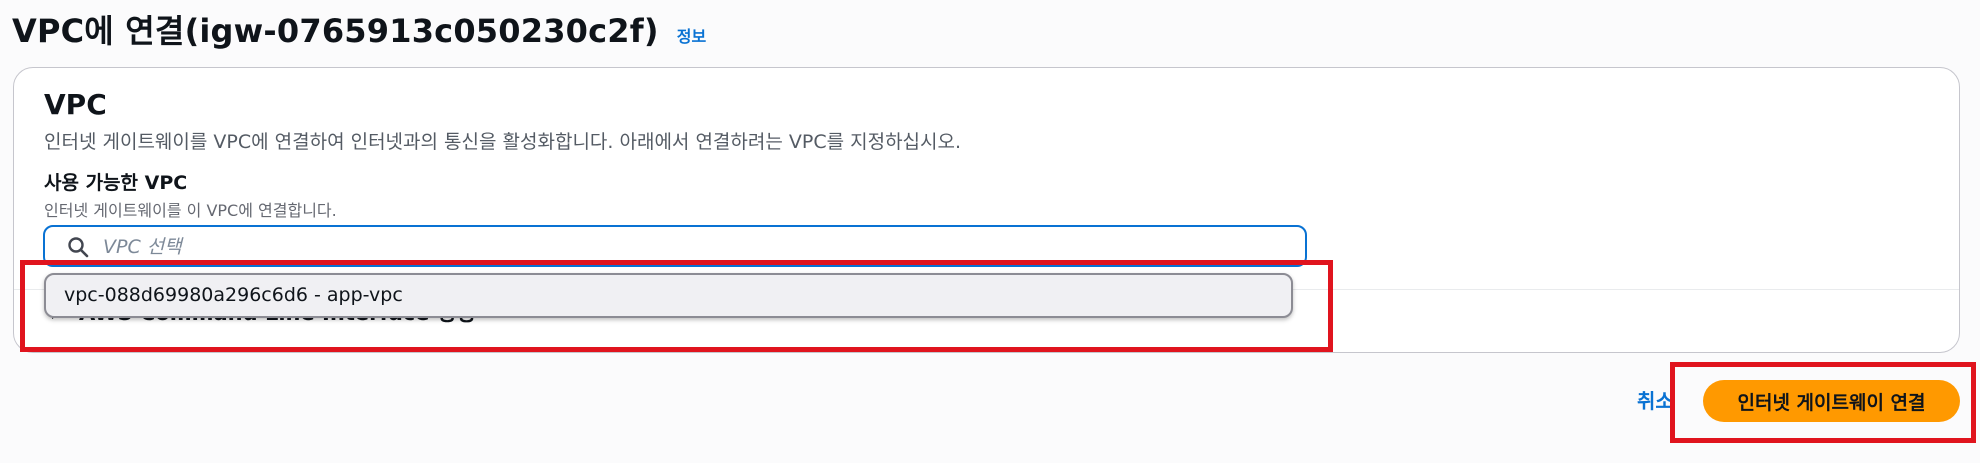  Describe the element at coordinates (693, 247) in the screenshot. I see `vpc-search-input` at that location.